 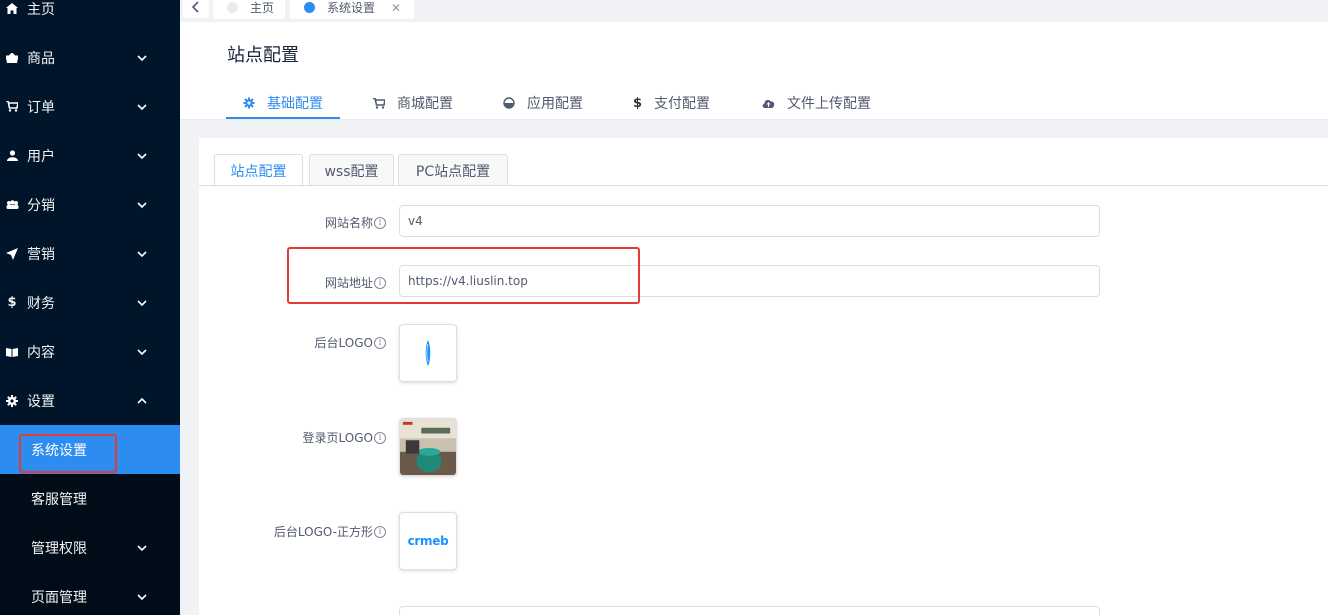 I want to click on admin-logo-square-label: 后台LOGO-正方形 i, so click(x=330, y=531).